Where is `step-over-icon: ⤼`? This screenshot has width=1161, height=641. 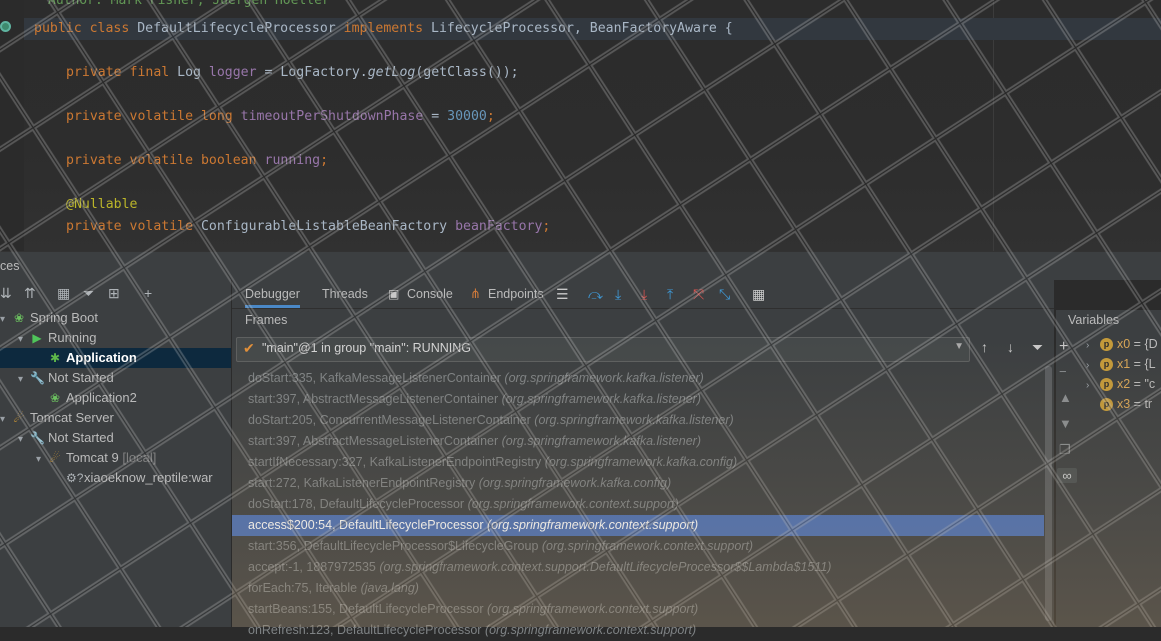
step-over-icon: ⤼ is located at coordinates (595, 294).